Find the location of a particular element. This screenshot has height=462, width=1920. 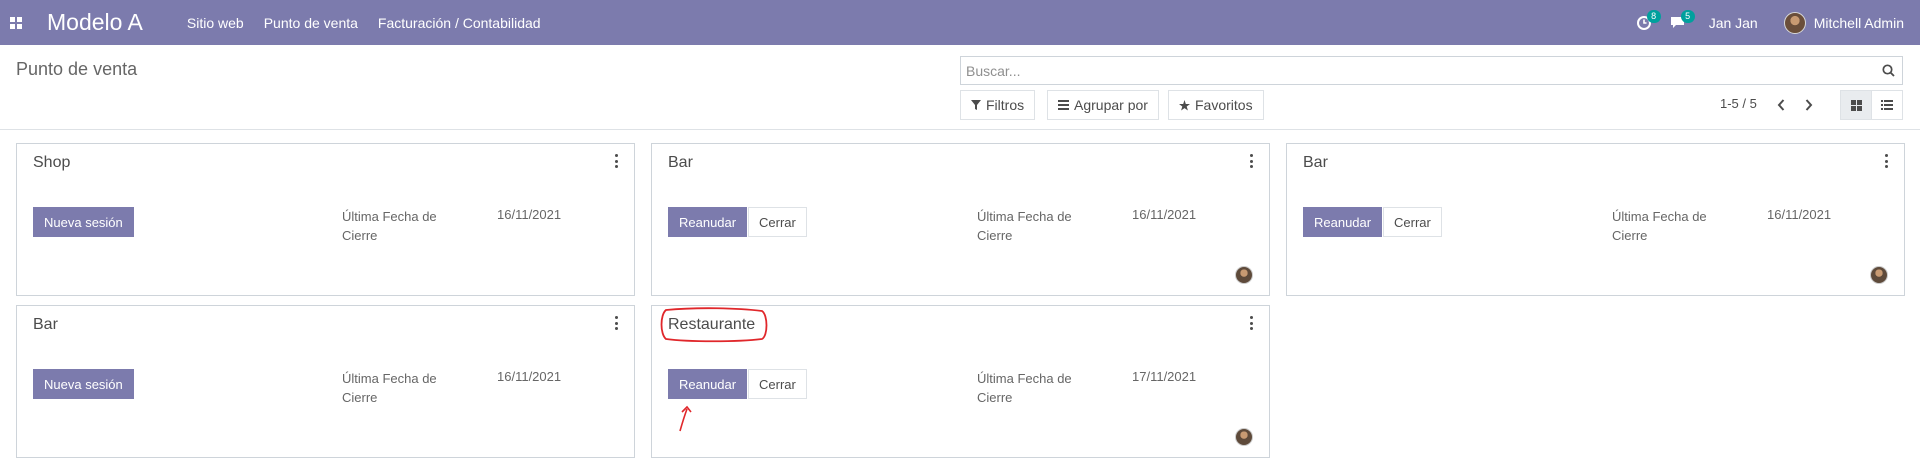

messages-button: 5 is located at coordinates (1678, 22).